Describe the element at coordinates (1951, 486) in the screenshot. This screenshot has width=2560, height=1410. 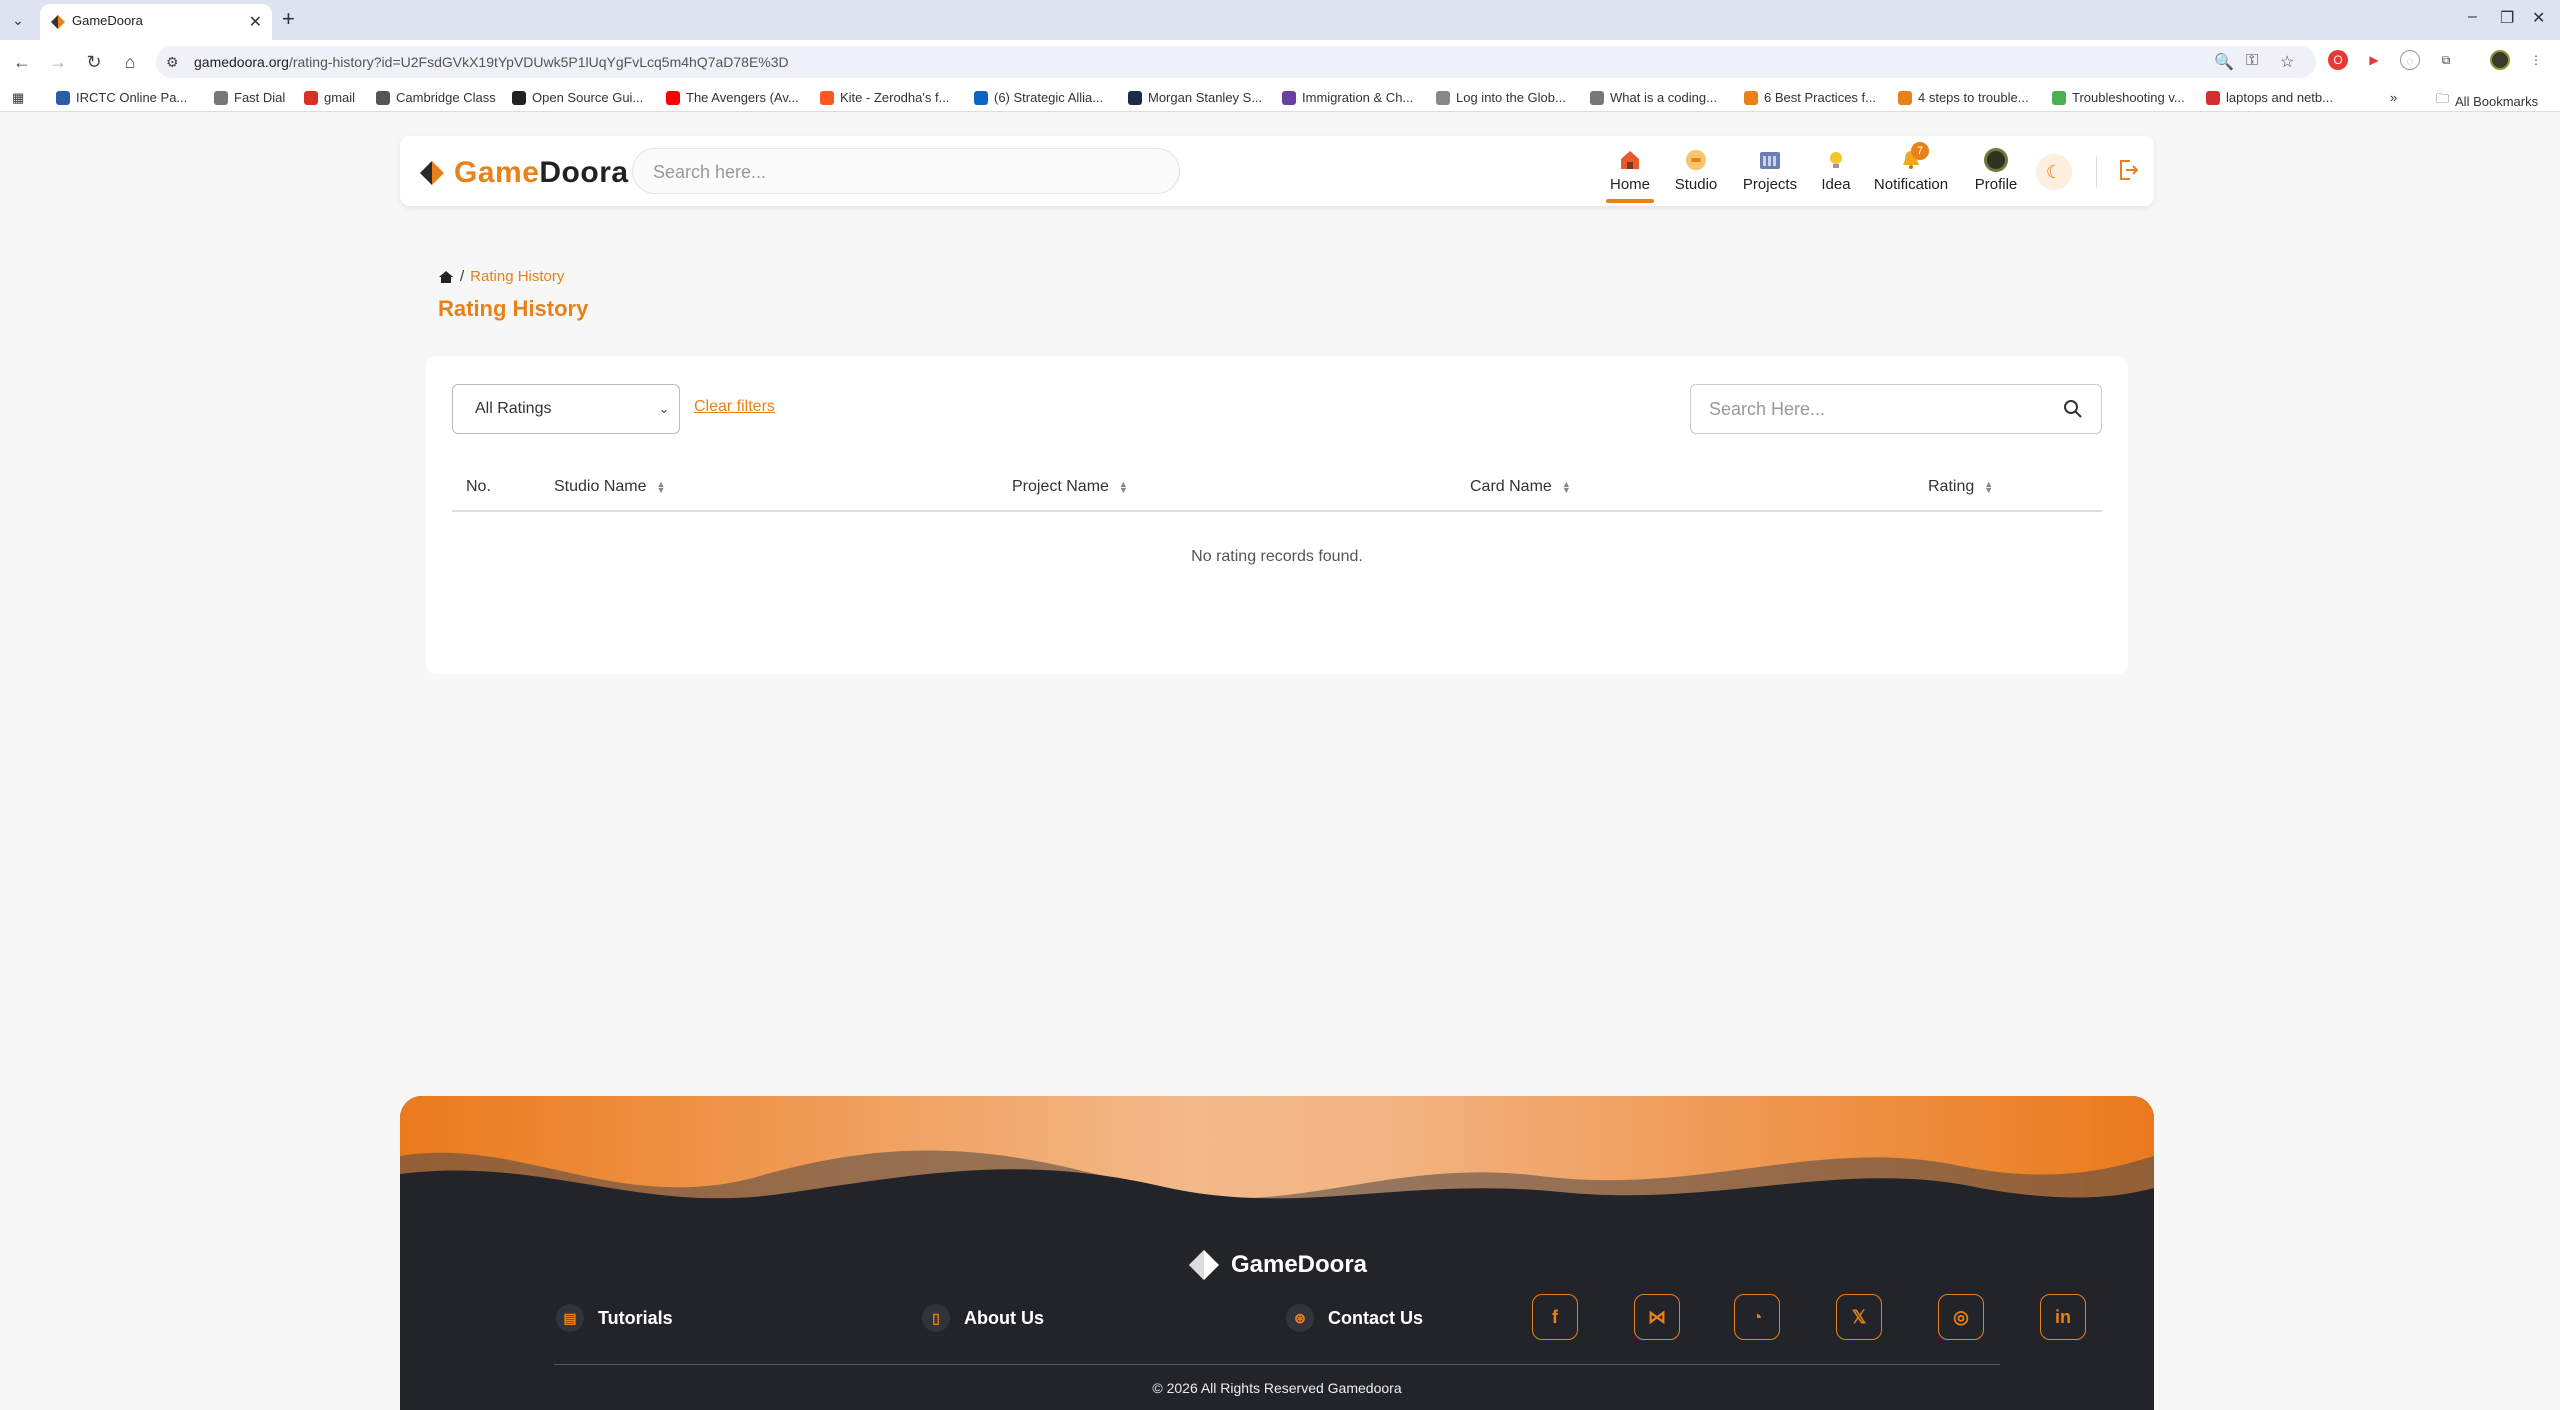
I see `column-label-rating: Rating` at that location.